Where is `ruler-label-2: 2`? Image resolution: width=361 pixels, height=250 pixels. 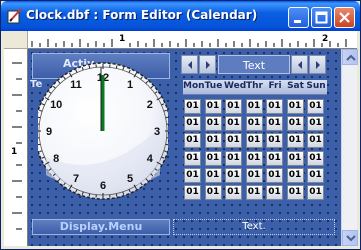
ruler-label-2: 2 is located at coordinates (325, 39).